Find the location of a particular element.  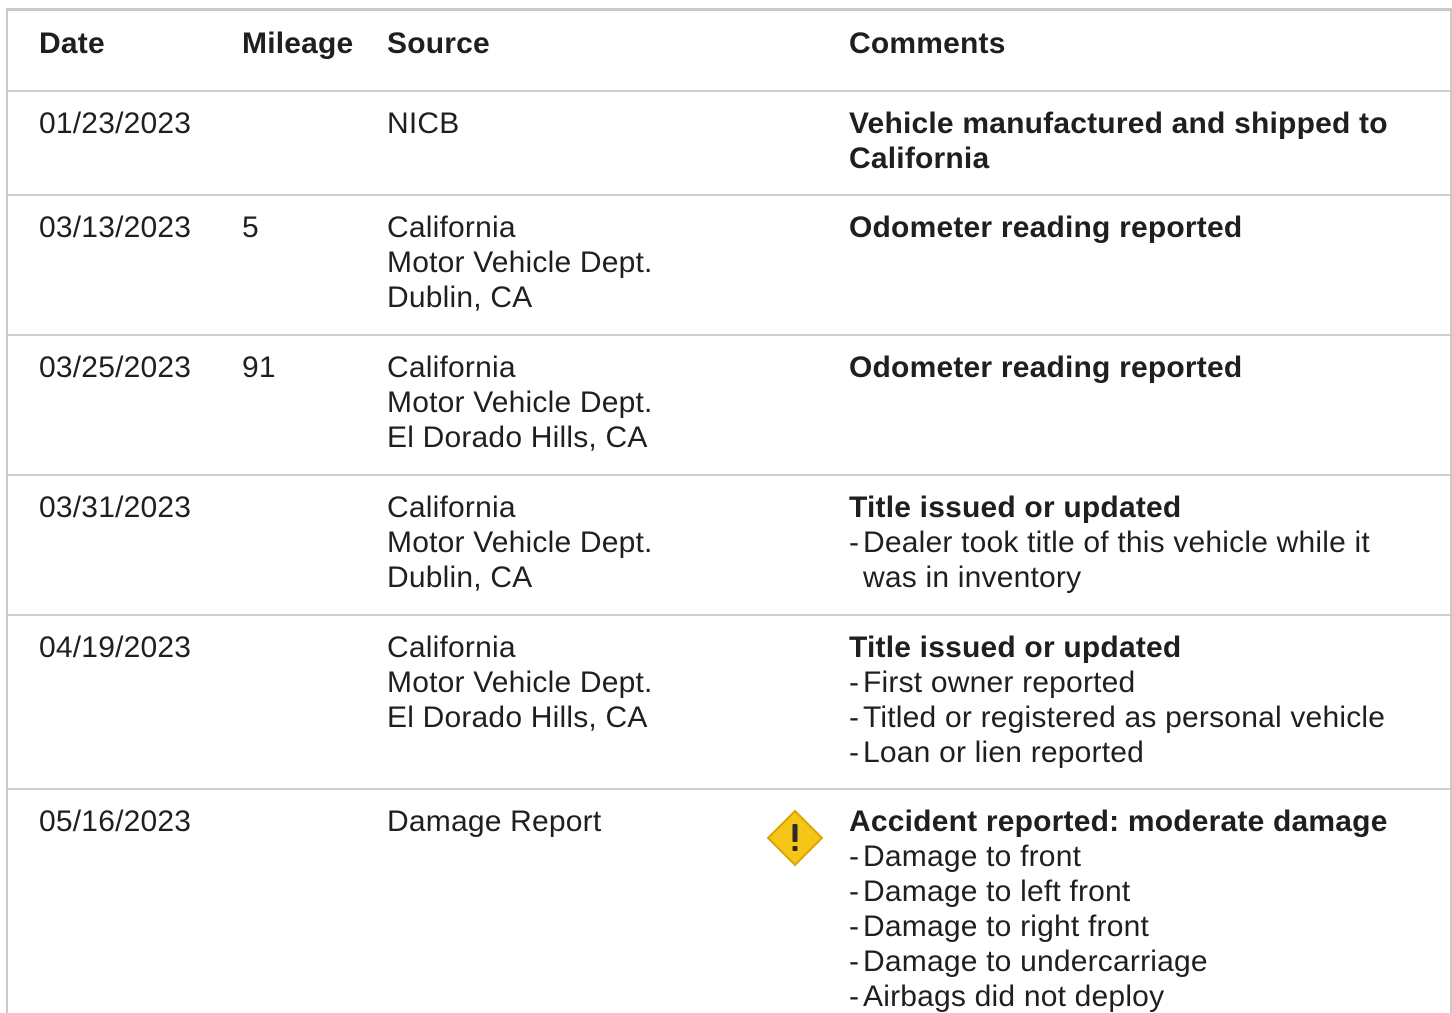

comment-detail: - Damage to front is located at coordinates (1118, 856).